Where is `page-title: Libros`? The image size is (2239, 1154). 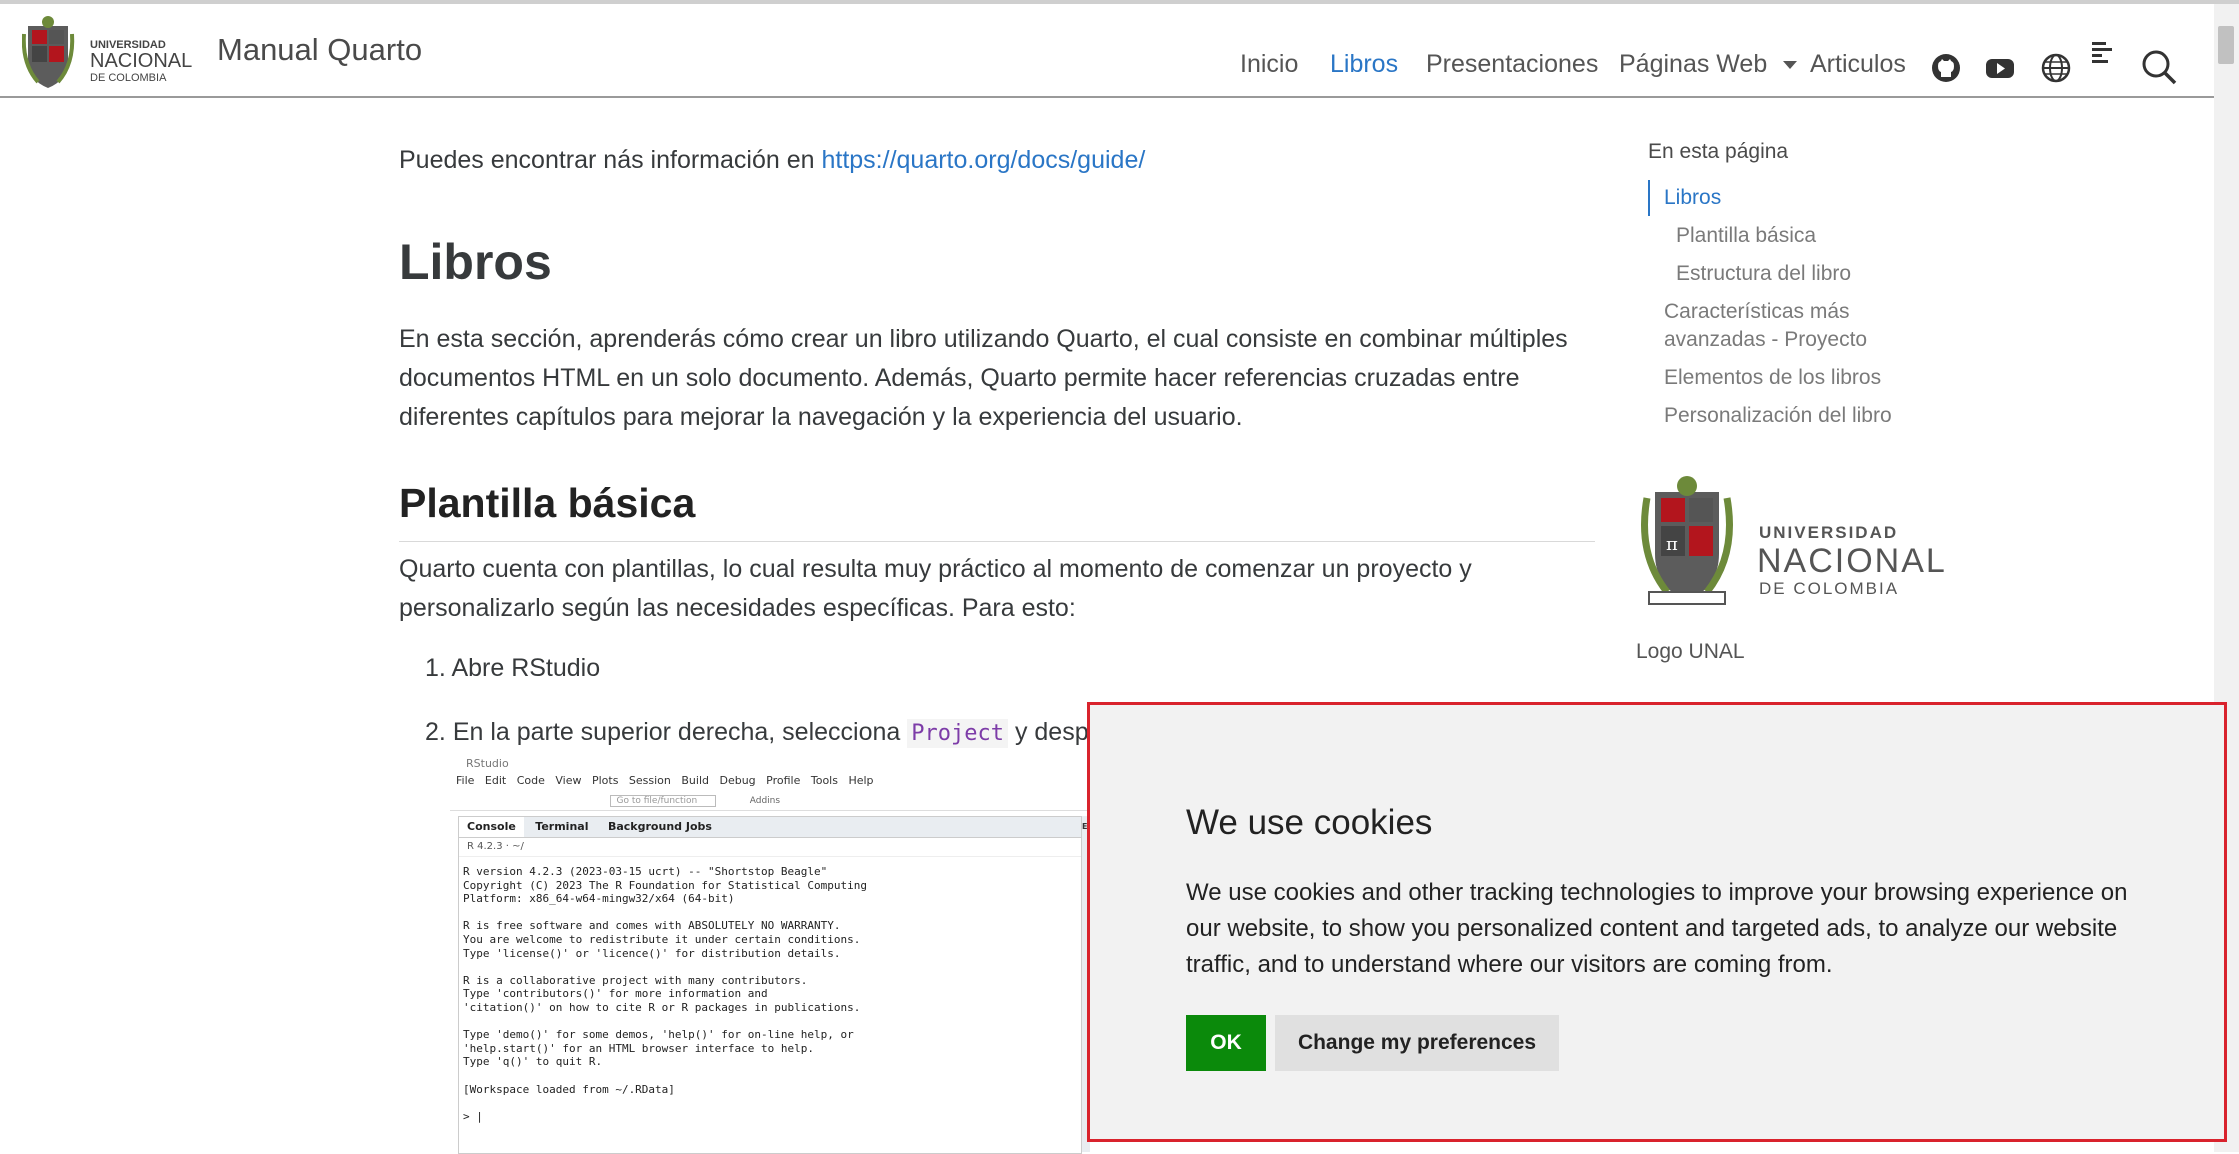 page-title: Libros is located at coordinates (475, 262).